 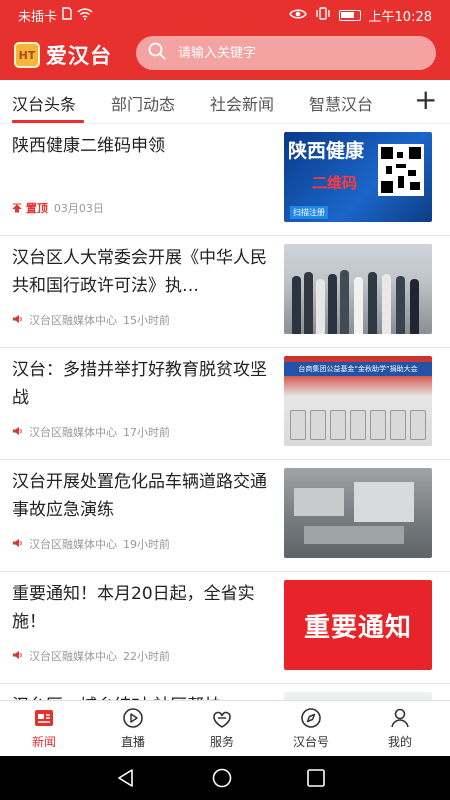 I want to click on nav-label: 汉台号, so click(x=310, y=742).